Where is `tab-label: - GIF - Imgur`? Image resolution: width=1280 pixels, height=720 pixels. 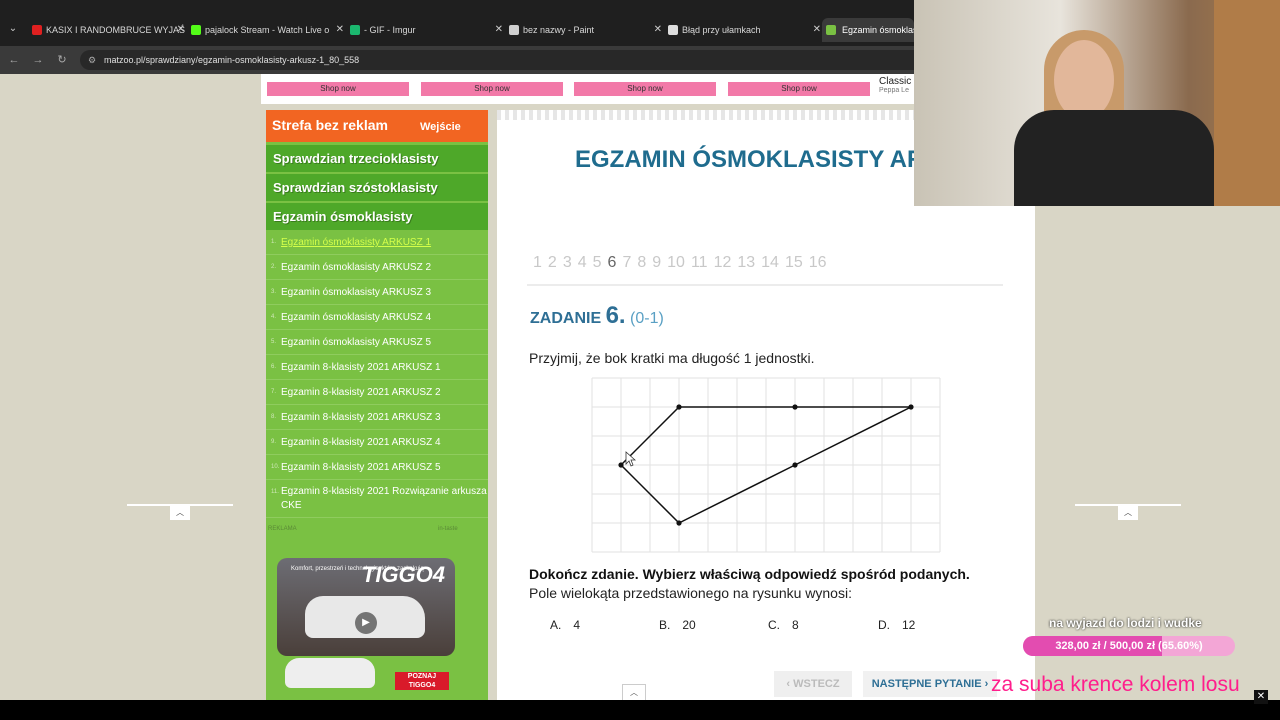 tab-label: - GIF - Imgur is located at coordinates (390, 30).